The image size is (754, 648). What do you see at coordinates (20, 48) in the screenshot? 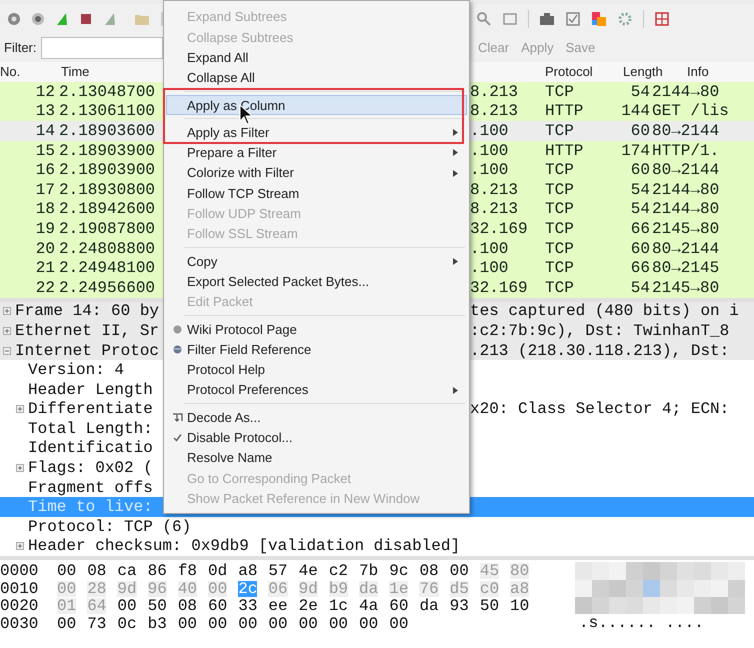
I see `filter-label: Filter:` at bounding box center [20, 48].